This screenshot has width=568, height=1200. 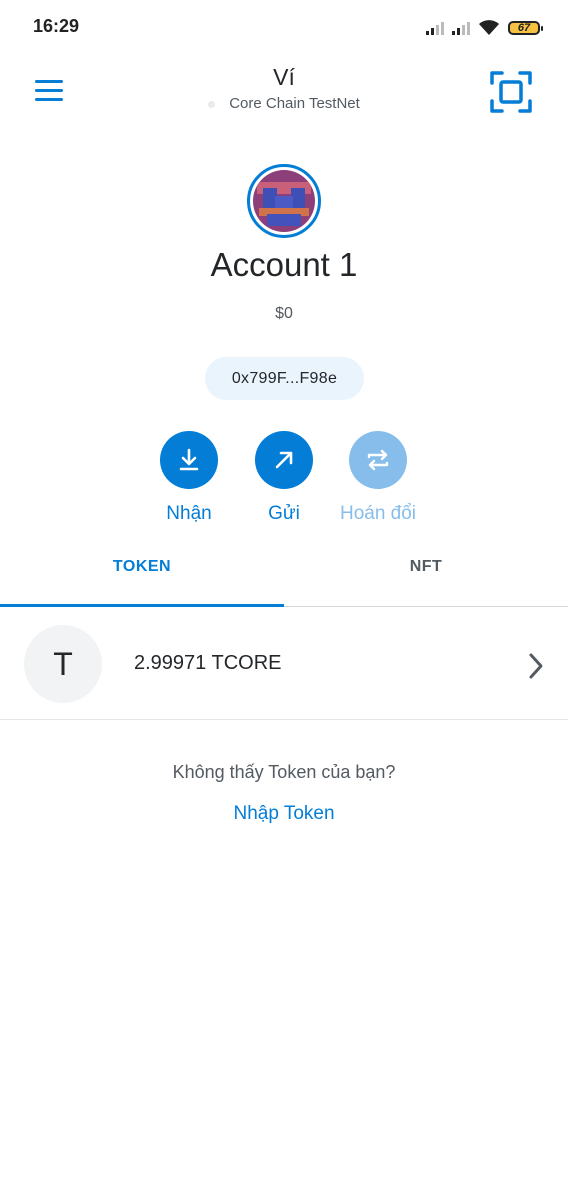 What do you see at coordinates (56, 26) in the screenshot?
I see `status-time: 16:29` at bounding box center [56, 26].